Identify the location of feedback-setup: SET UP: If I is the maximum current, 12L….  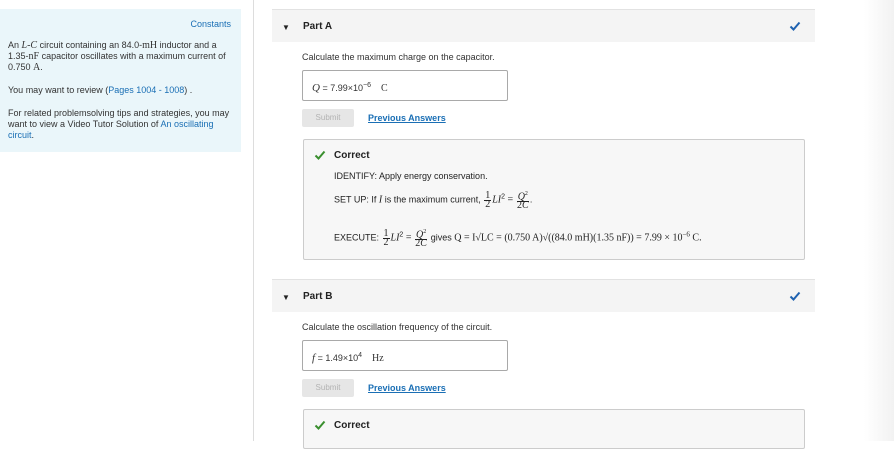
(433, 200).